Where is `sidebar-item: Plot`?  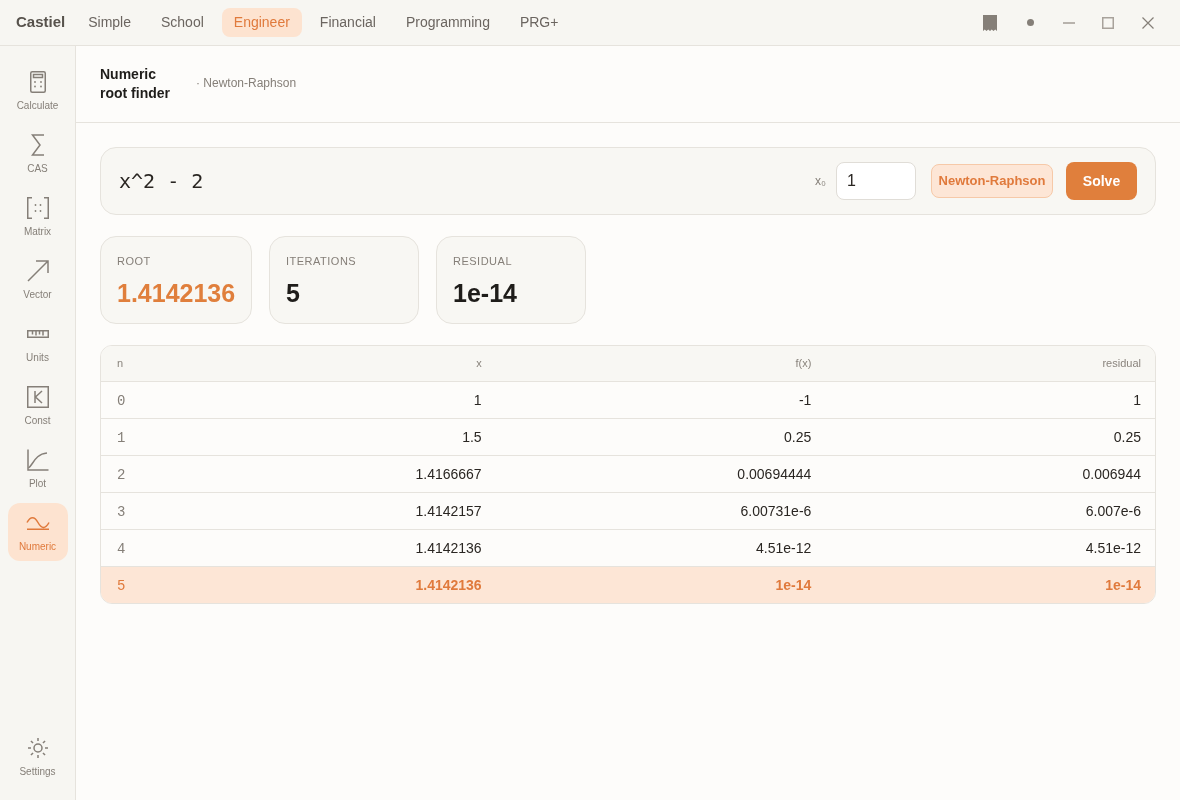
sidebar-item: Plot is located at coordinates (37, 469).